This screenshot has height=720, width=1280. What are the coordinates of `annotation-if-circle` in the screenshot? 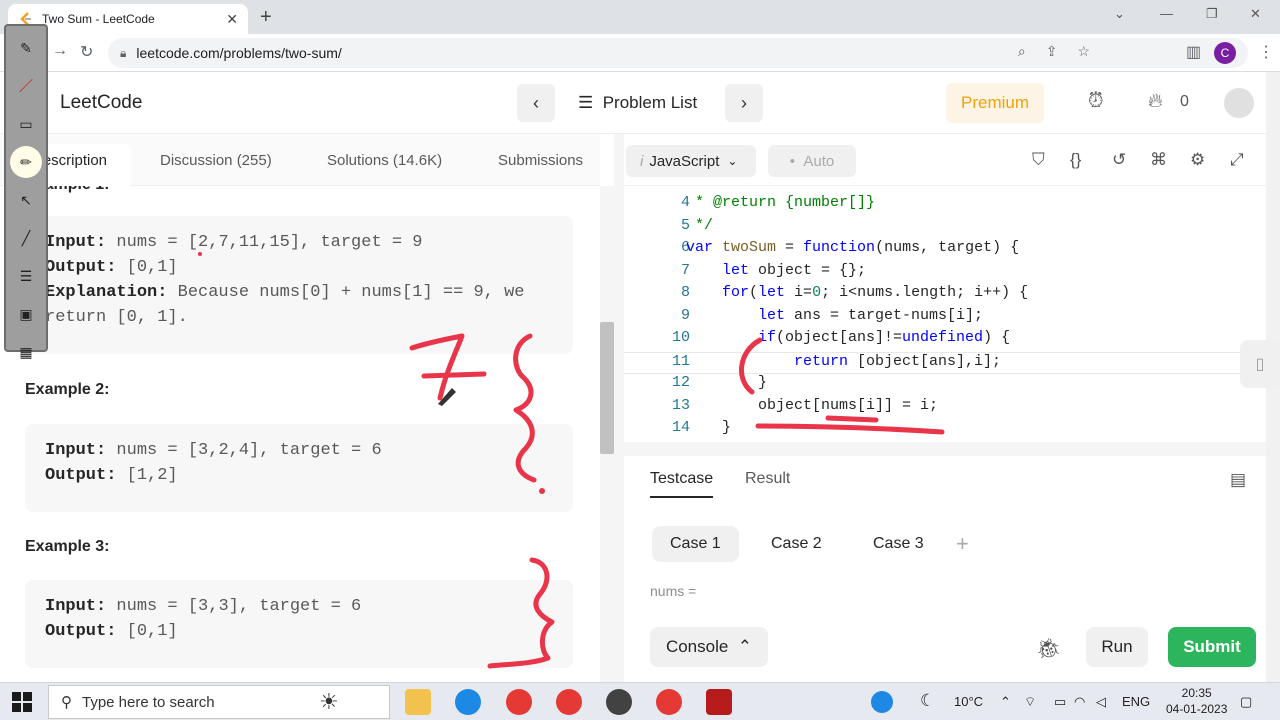 It's located at (751, 366).